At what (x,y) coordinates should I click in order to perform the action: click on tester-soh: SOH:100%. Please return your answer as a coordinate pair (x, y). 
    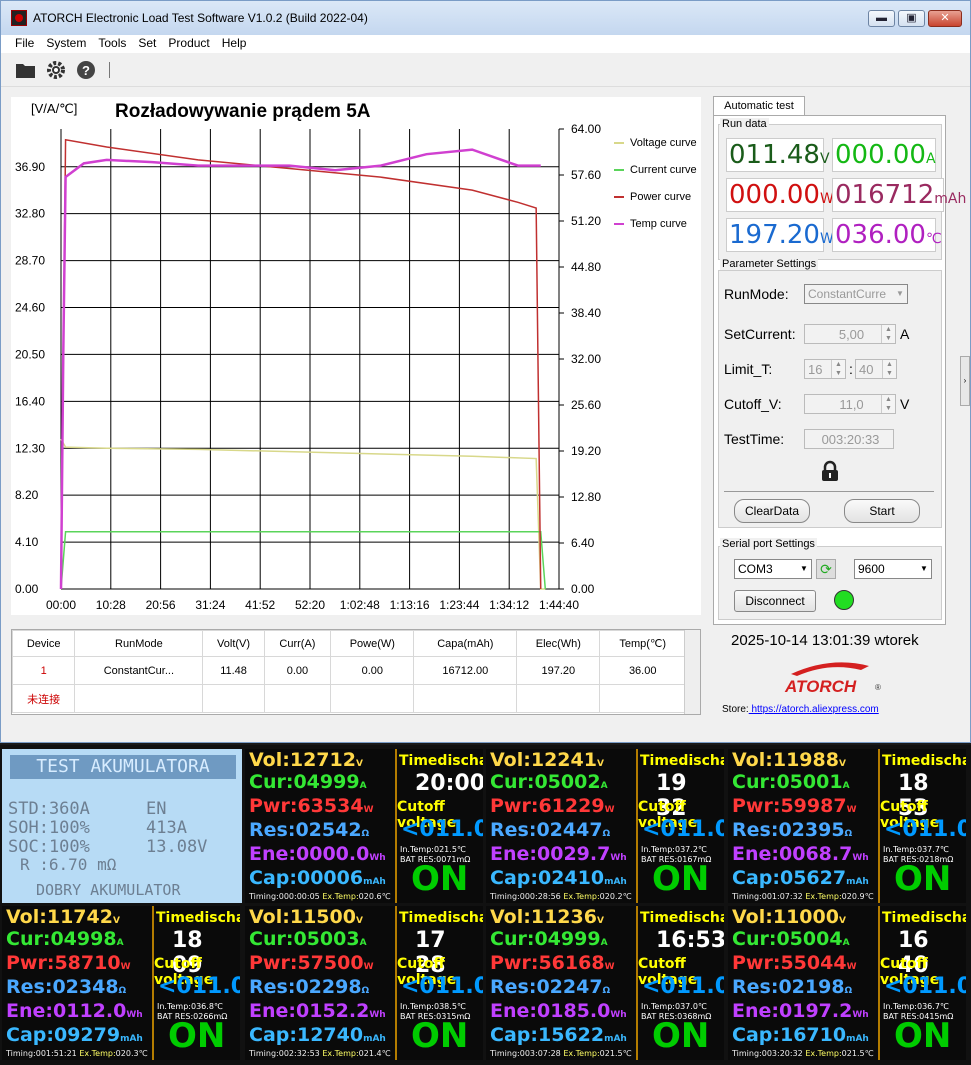
    Looking at the image, I should click on (49, 828).